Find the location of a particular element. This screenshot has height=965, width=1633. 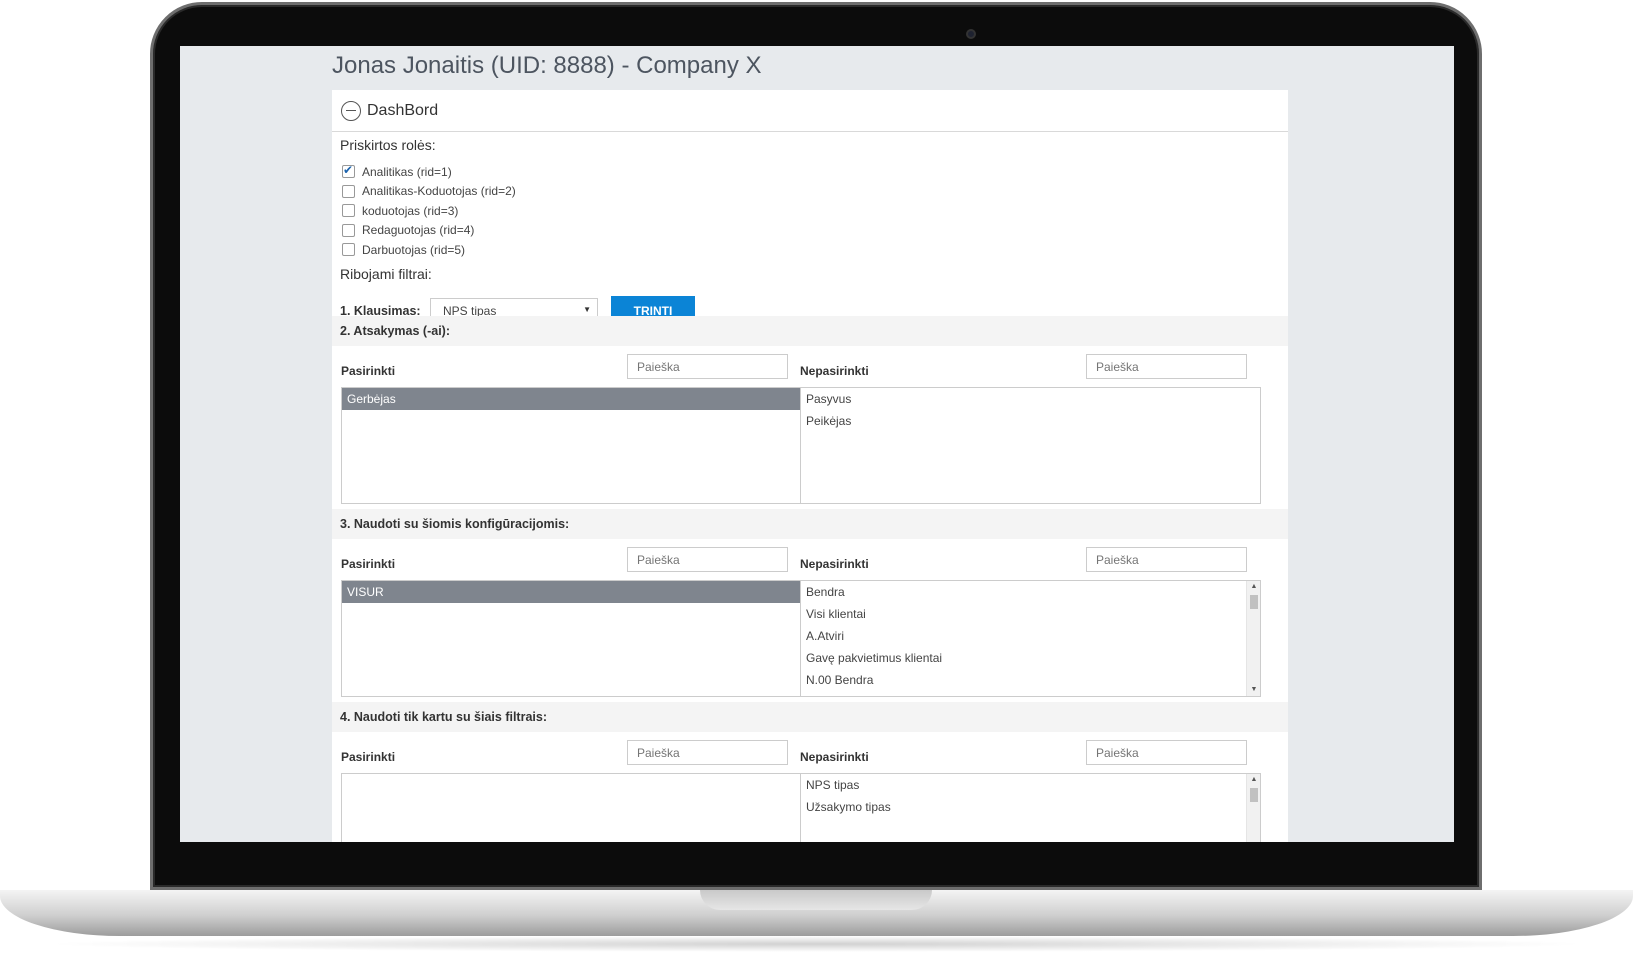

list-item: A.Atviri is located at coordinates (1030, 636).